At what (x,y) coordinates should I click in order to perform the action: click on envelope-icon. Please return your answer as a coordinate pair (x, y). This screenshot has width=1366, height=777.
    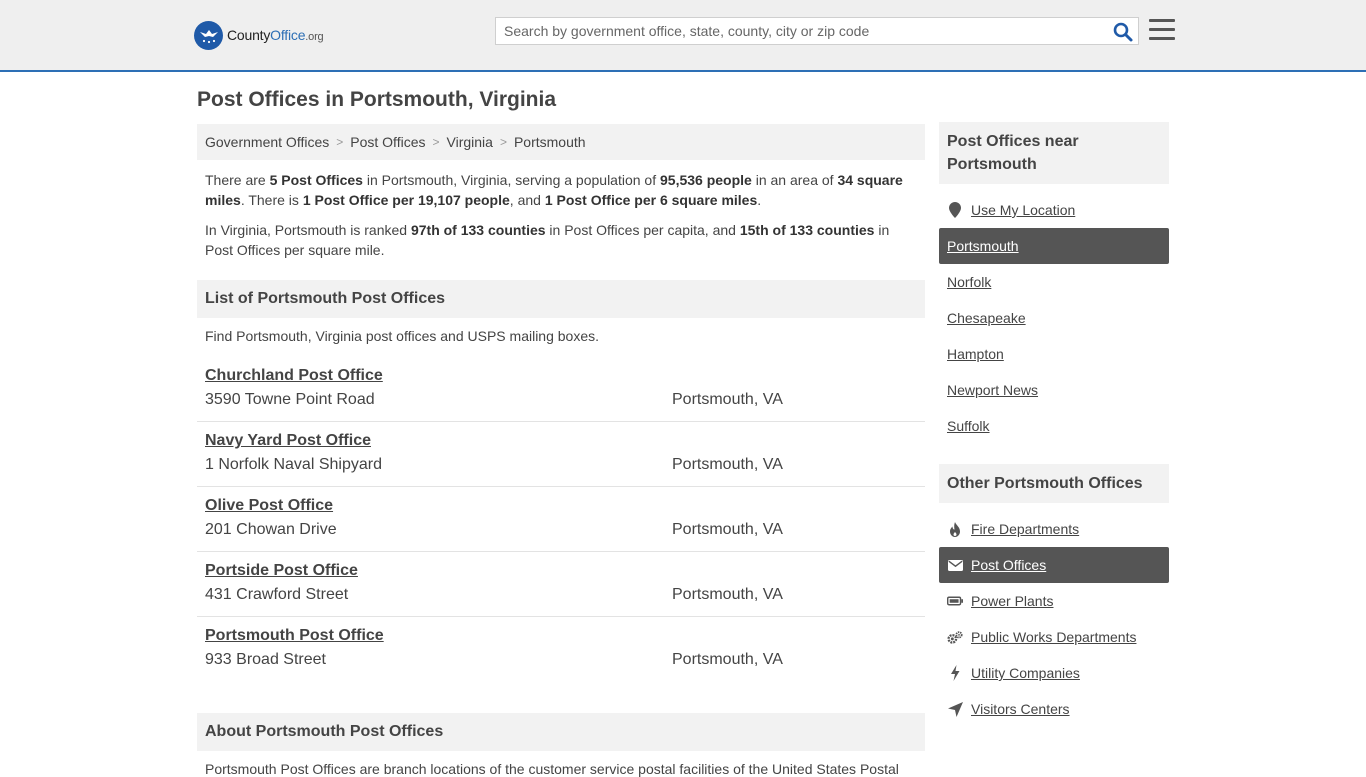
    Looking at the image, I should click on (955, 565).